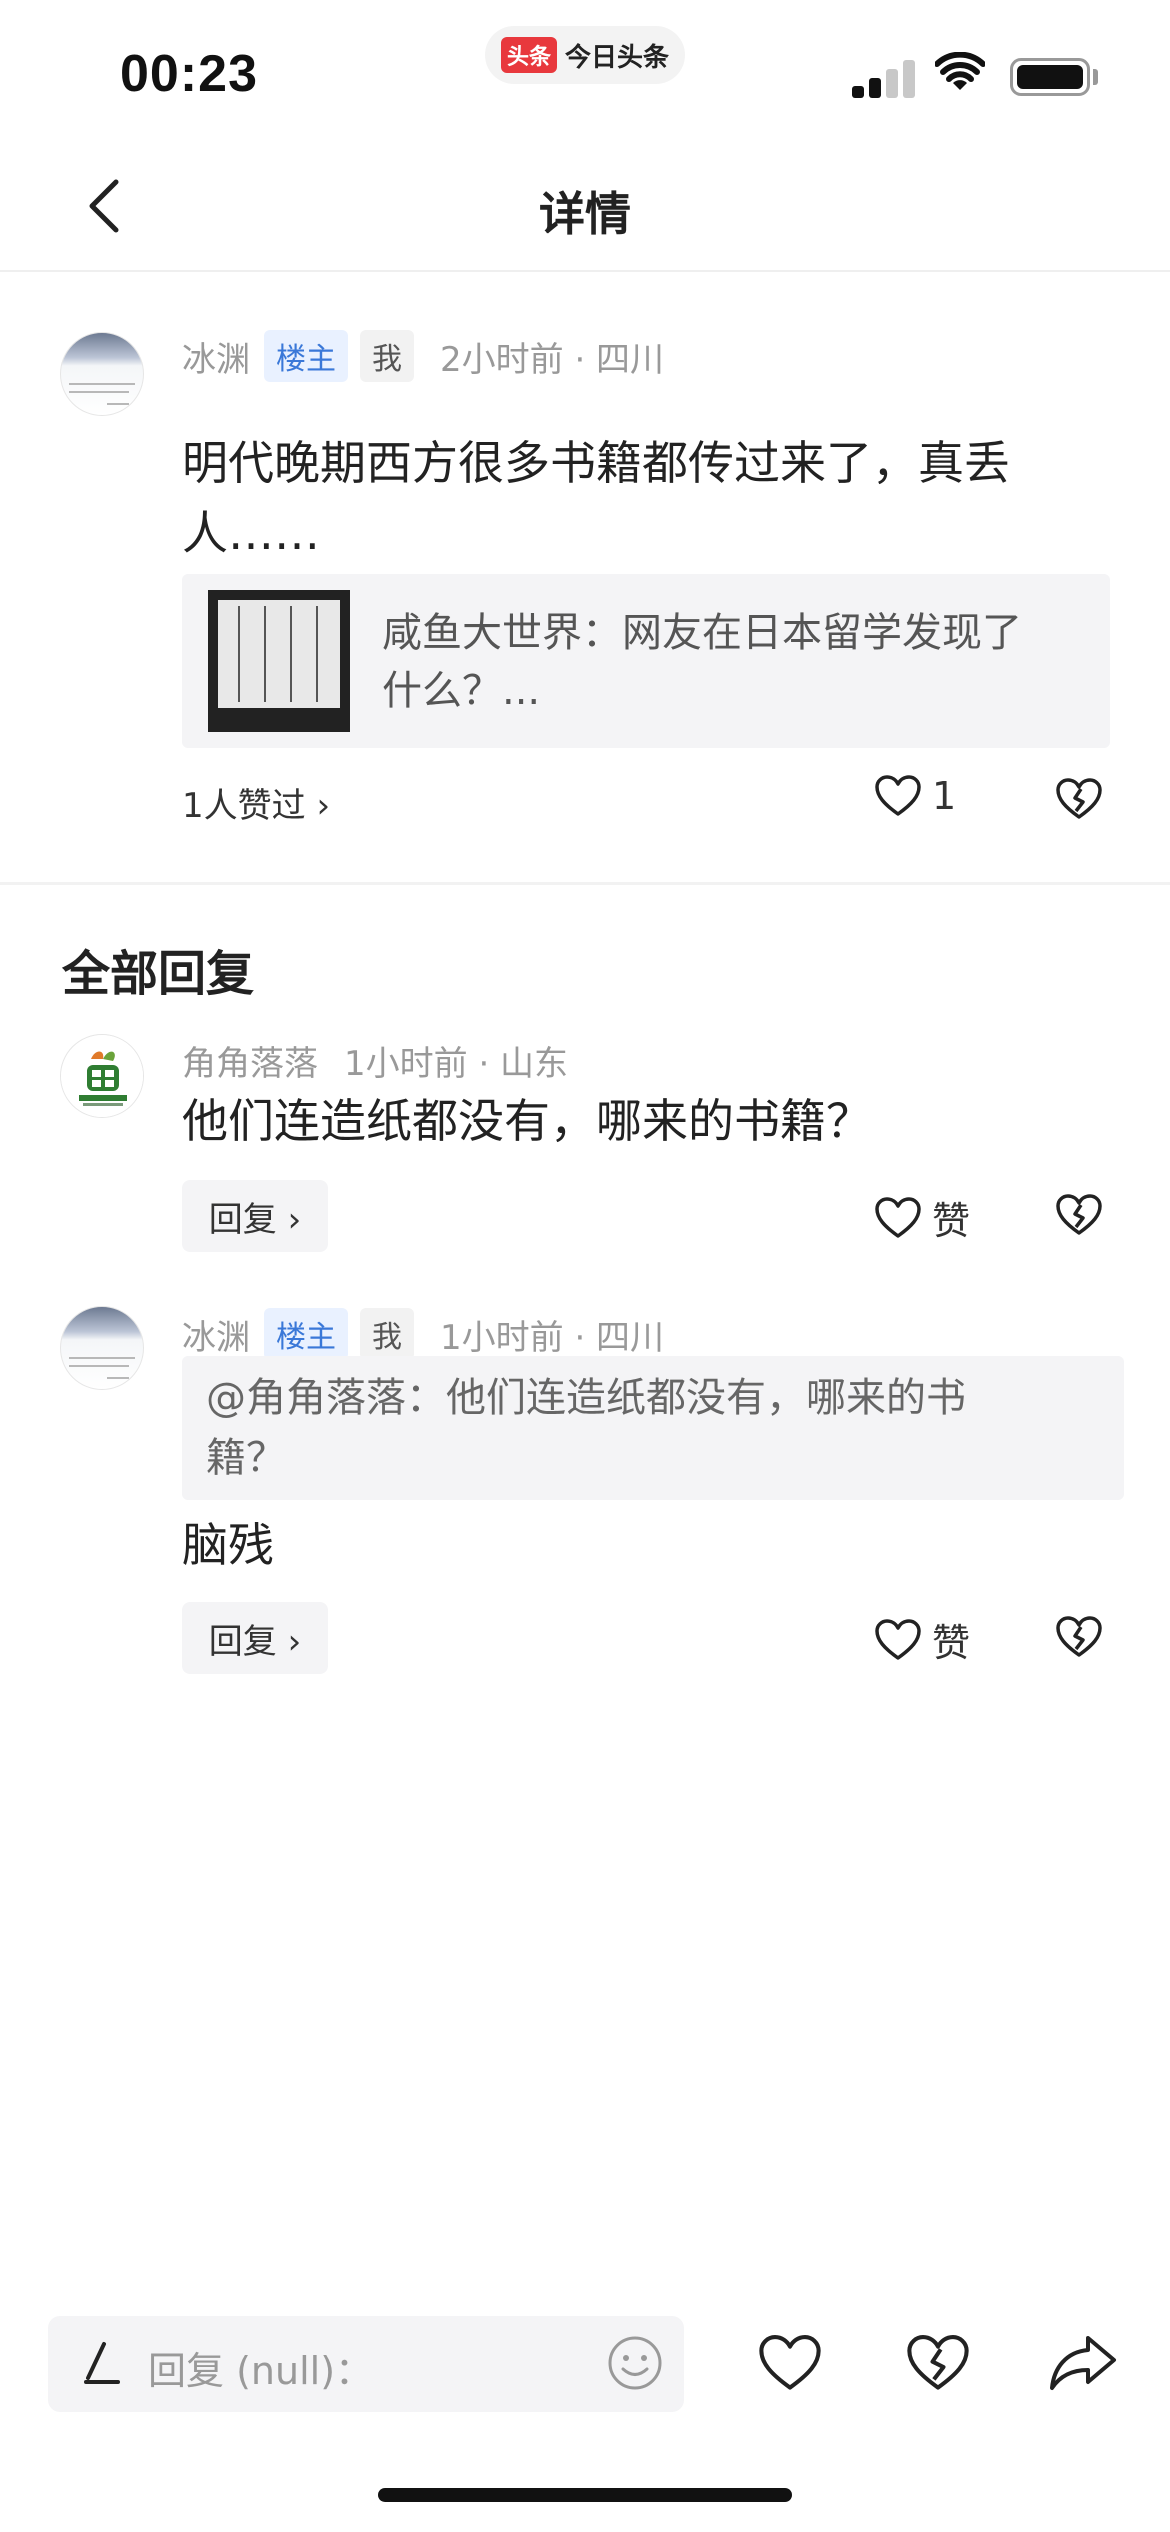  Describe the element at coordinates (102, 2363) in the screenshot. I see `pen-icon` at that location.